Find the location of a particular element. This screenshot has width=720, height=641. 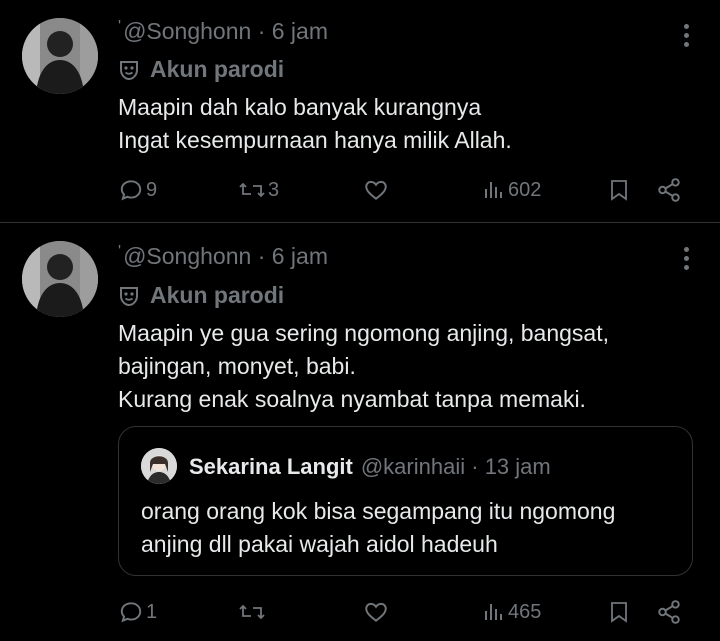

views-button: 465 is located at coordinates (511, 612).